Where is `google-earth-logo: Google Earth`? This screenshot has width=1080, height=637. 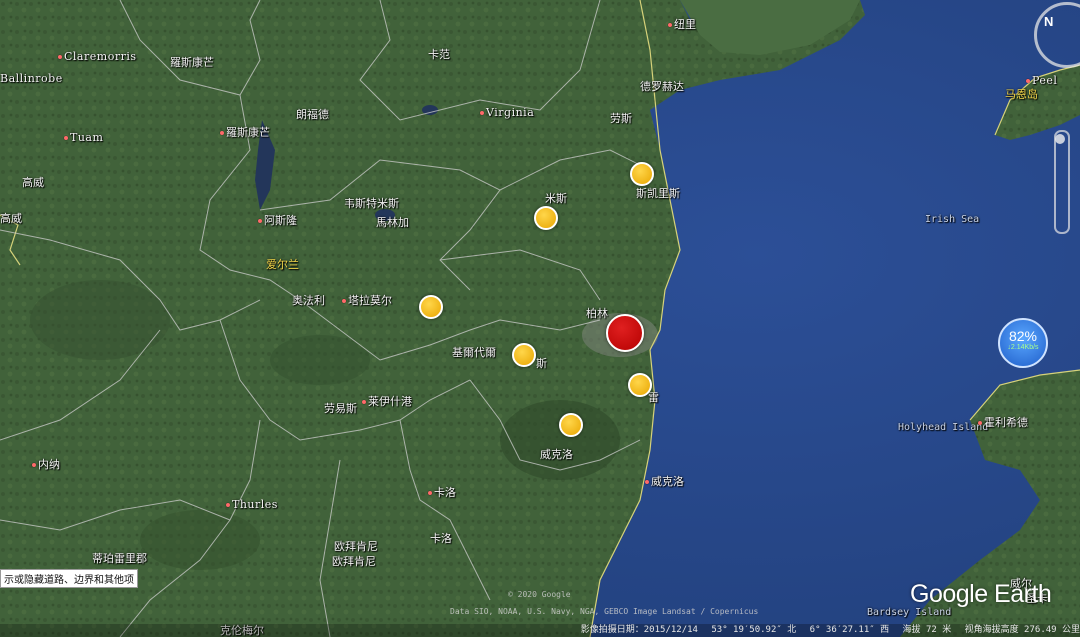
google-earth-logo: Google Earth is located at coordinates (981, 594).